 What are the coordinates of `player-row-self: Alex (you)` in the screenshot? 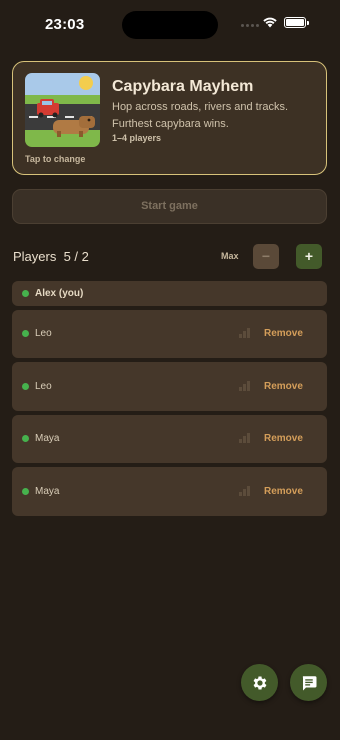 It's located at (169, 293).